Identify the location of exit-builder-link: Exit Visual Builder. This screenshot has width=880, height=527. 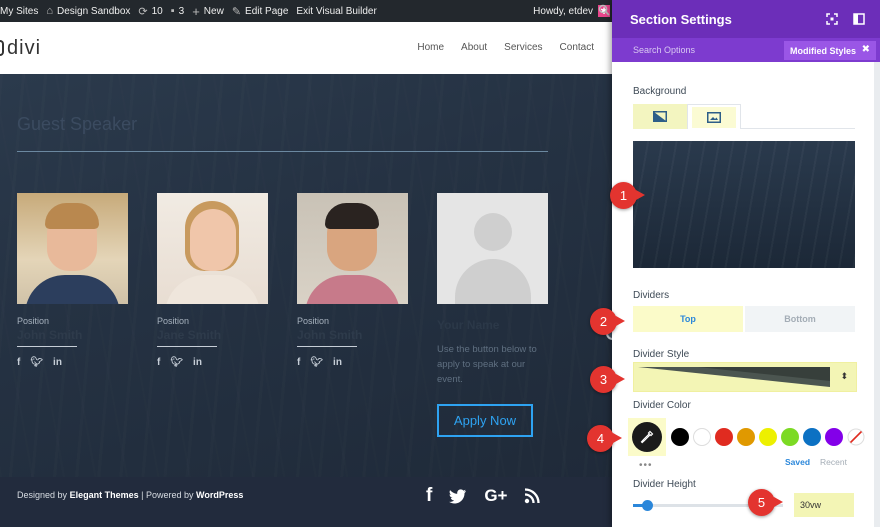
(336, 11).